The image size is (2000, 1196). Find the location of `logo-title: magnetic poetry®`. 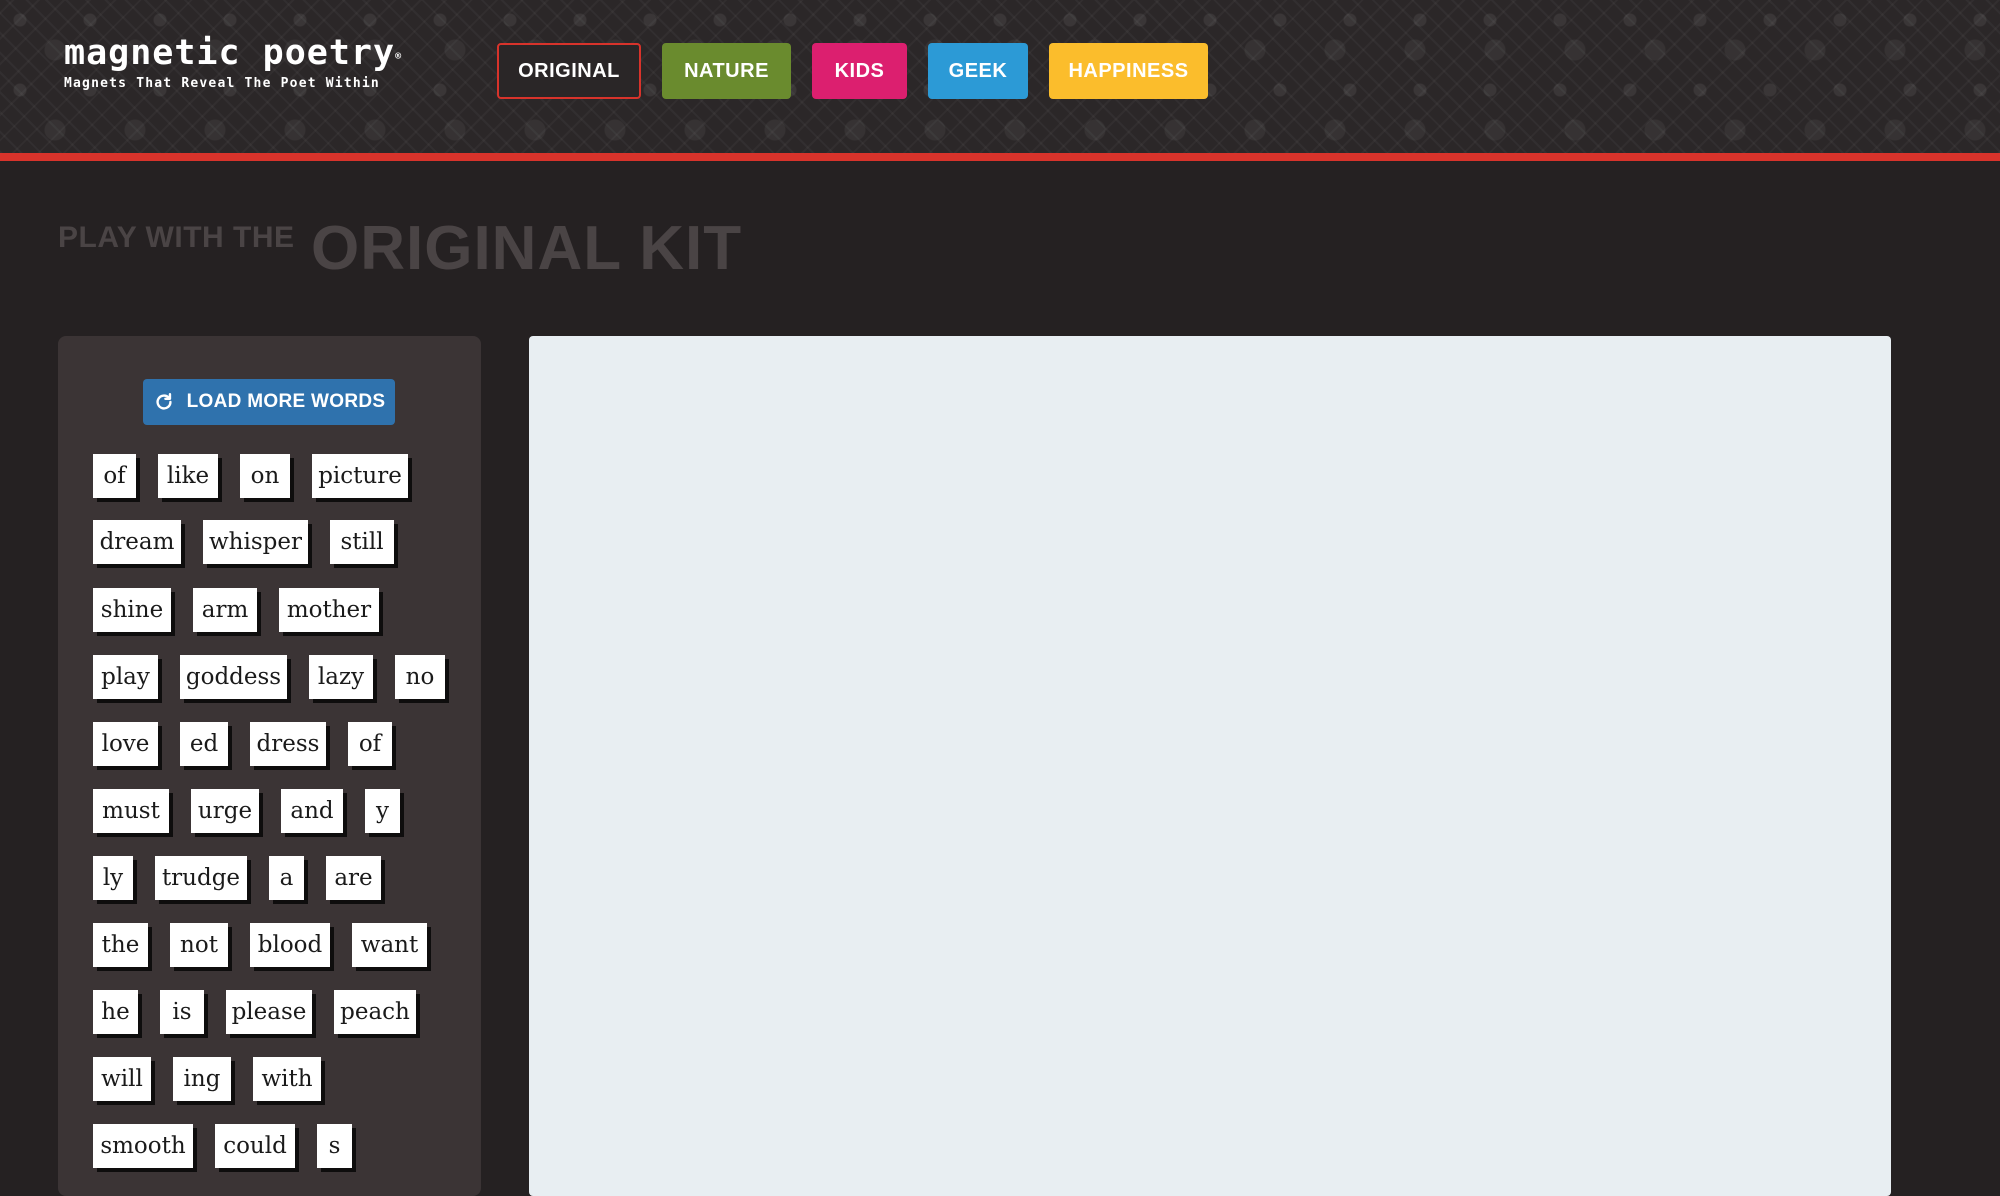

logo-title: magnetic poetry® is located at coordinates (233, 53).